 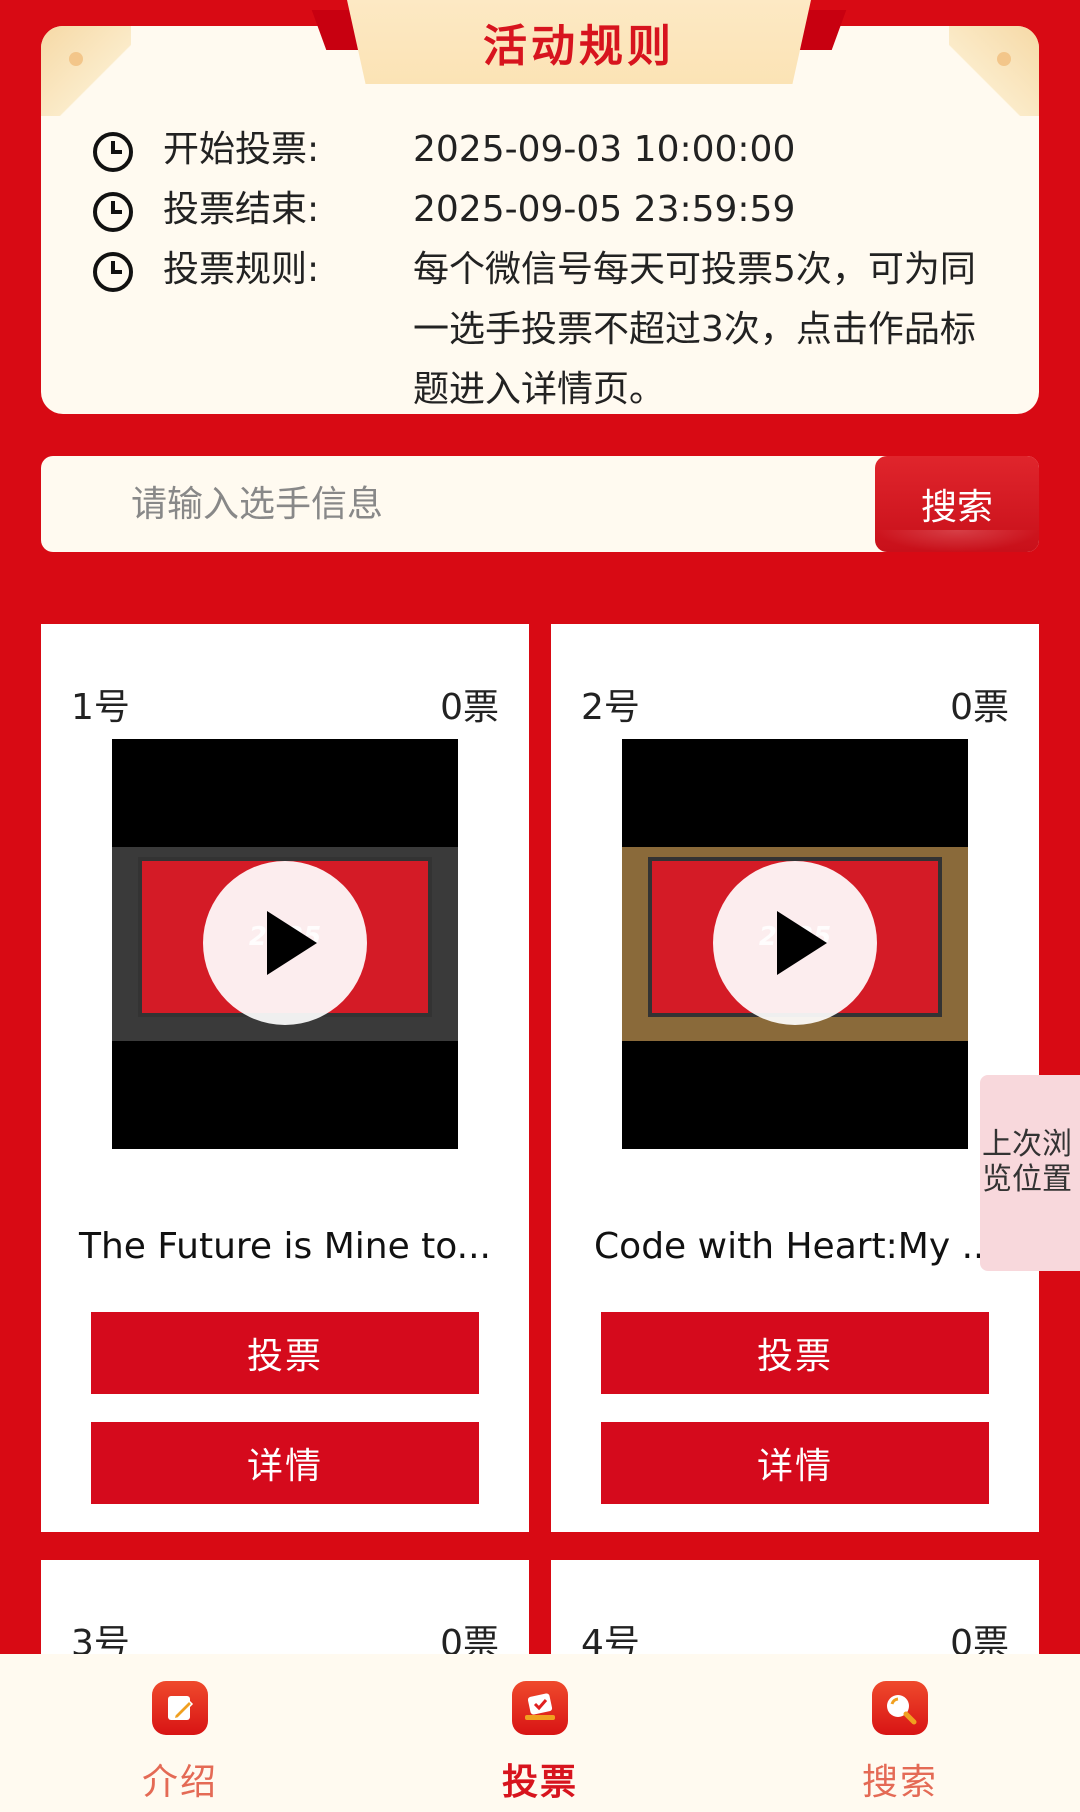 I want to click on vote-icon, so click(x=540, y=1708).